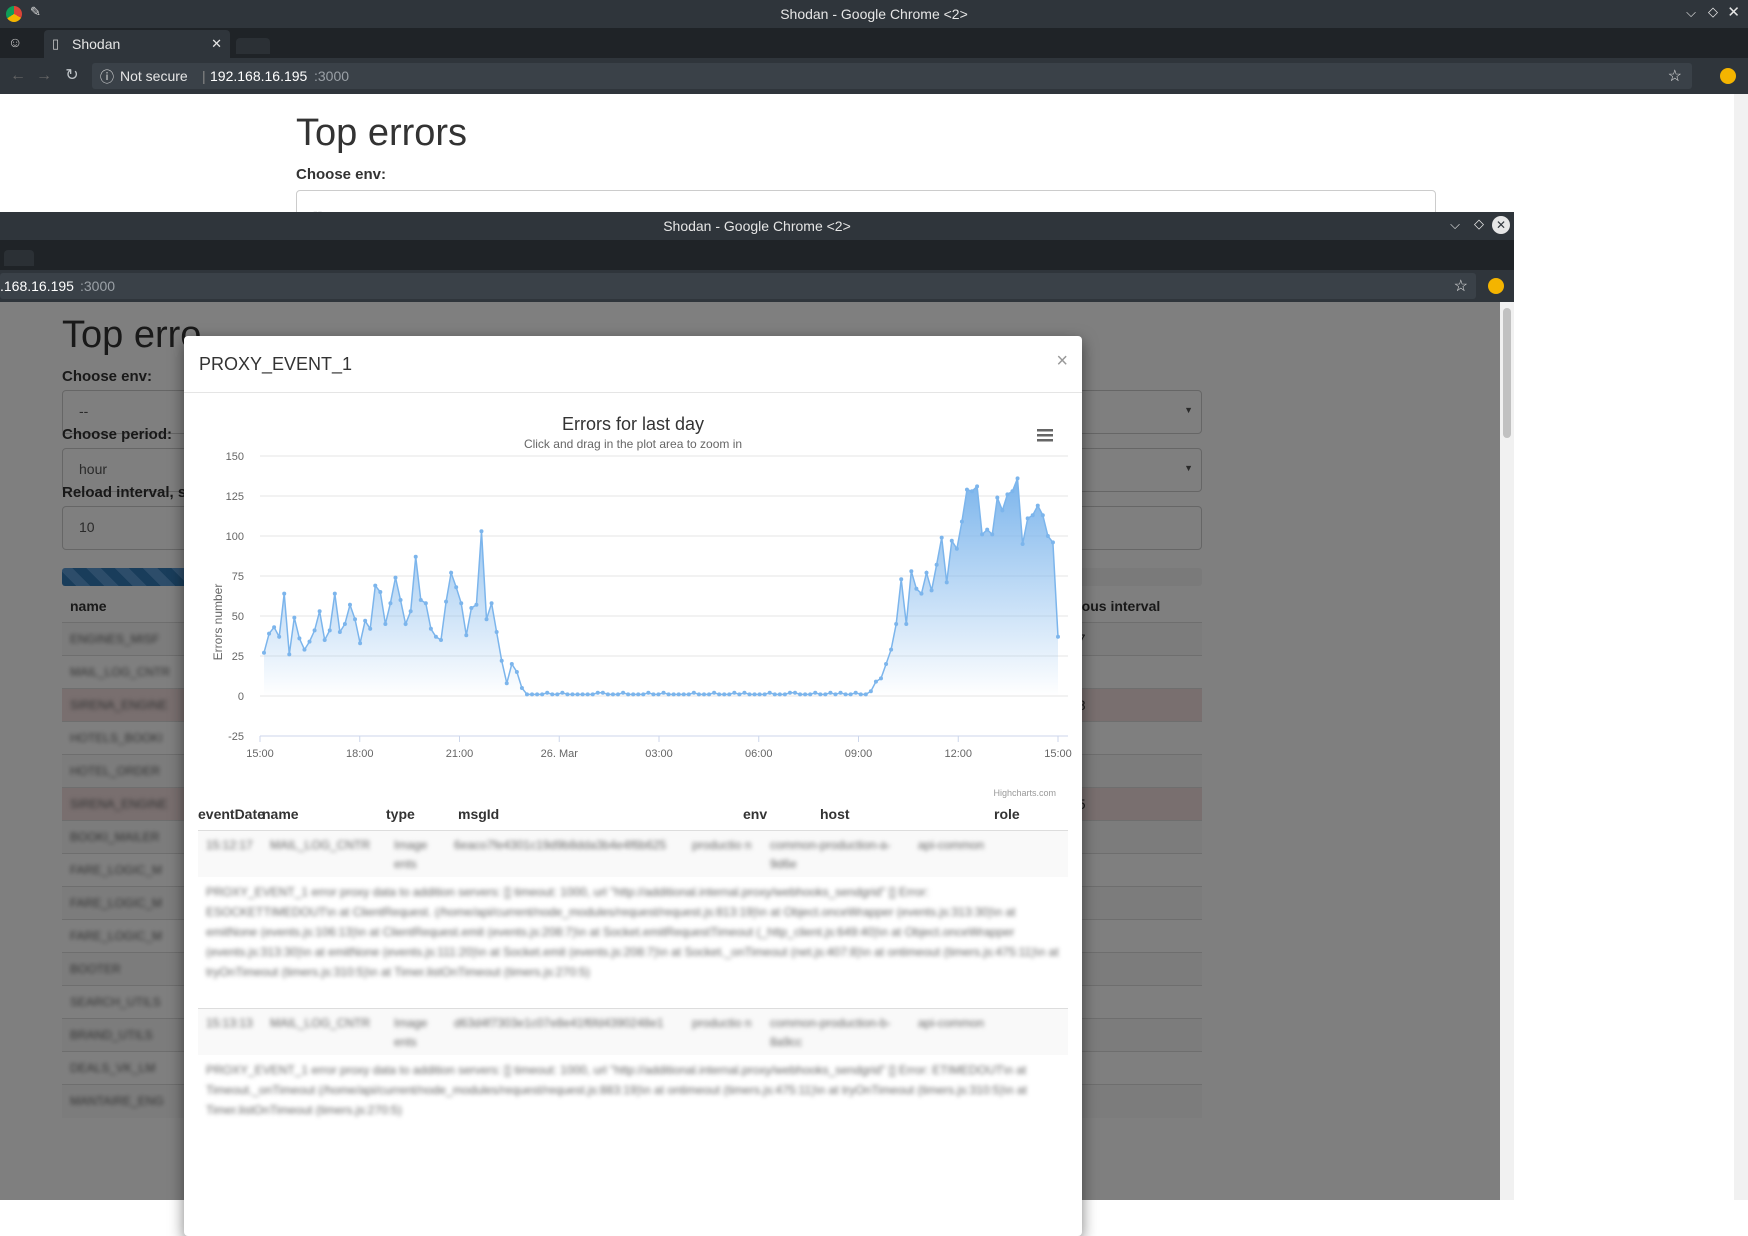  I want to click on minimize-icon: ⌵, so click(1691, 13).